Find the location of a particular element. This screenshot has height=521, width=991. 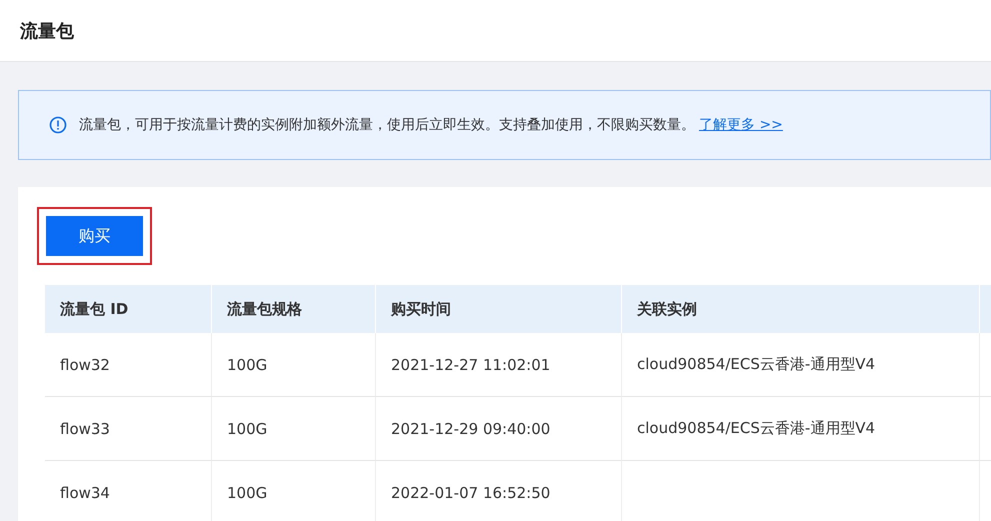

learn-more-link: 了解更多 >> is located at coordinates (741, 125).